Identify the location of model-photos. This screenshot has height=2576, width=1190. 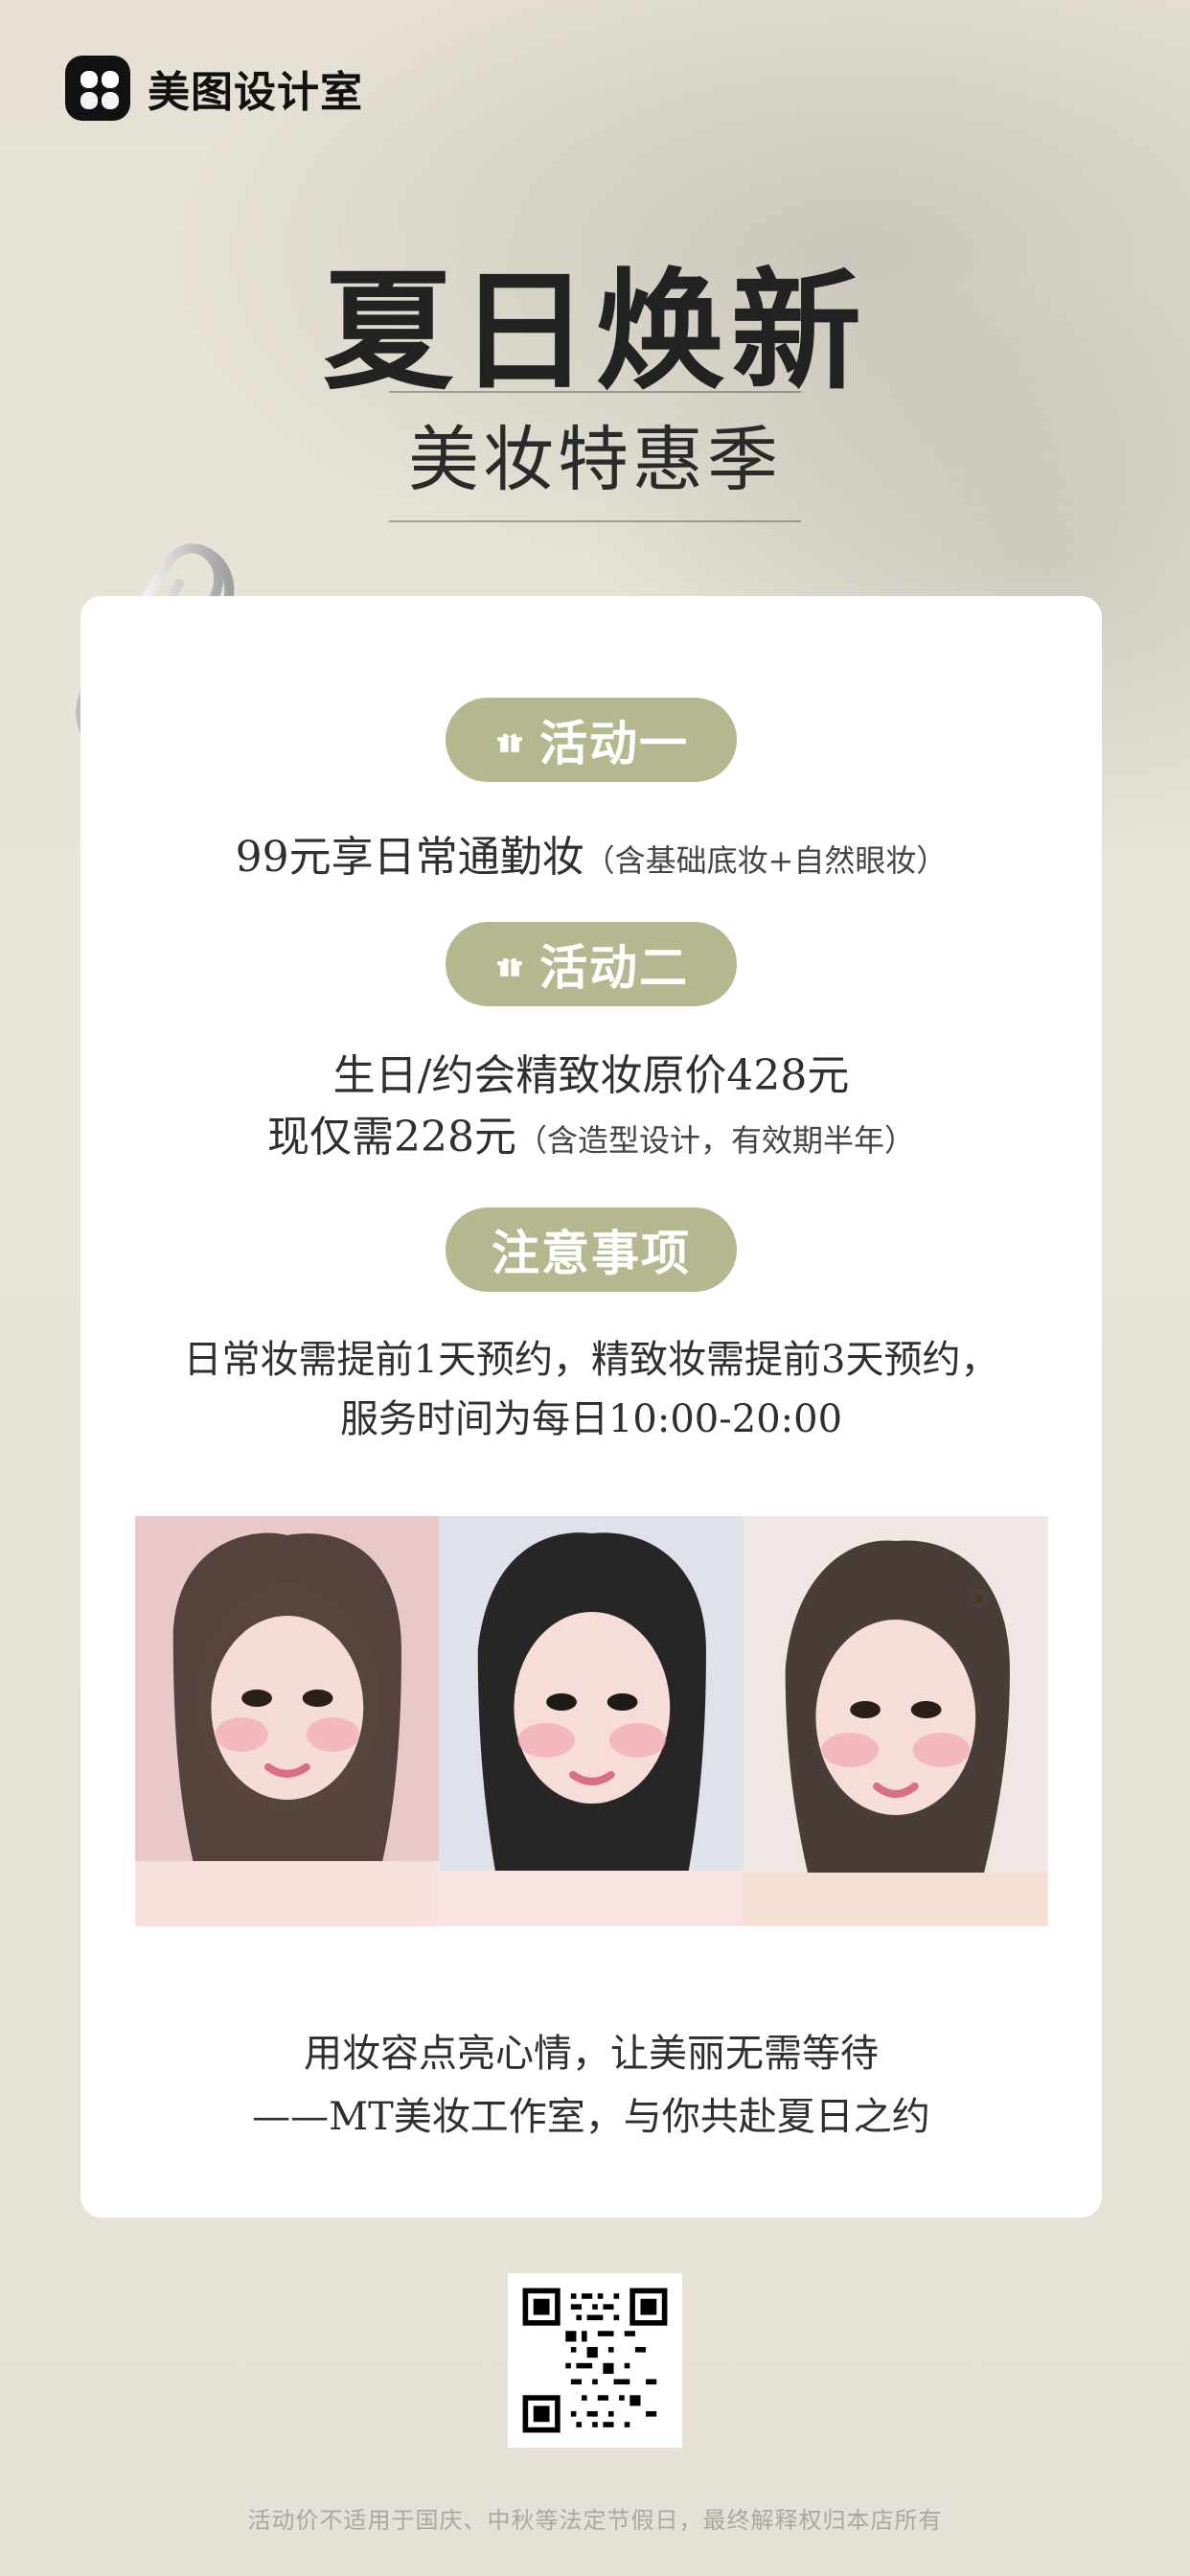
(591, 1721).